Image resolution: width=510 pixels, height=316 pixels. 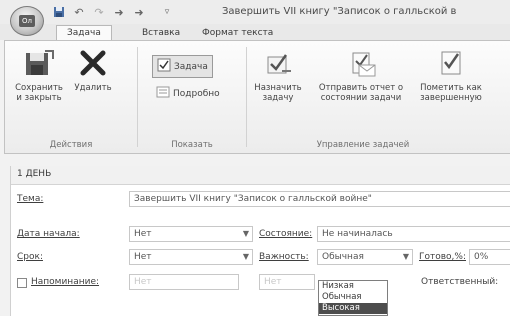 I want to click on subject-label: Тема:, so click(x=30, y=199).